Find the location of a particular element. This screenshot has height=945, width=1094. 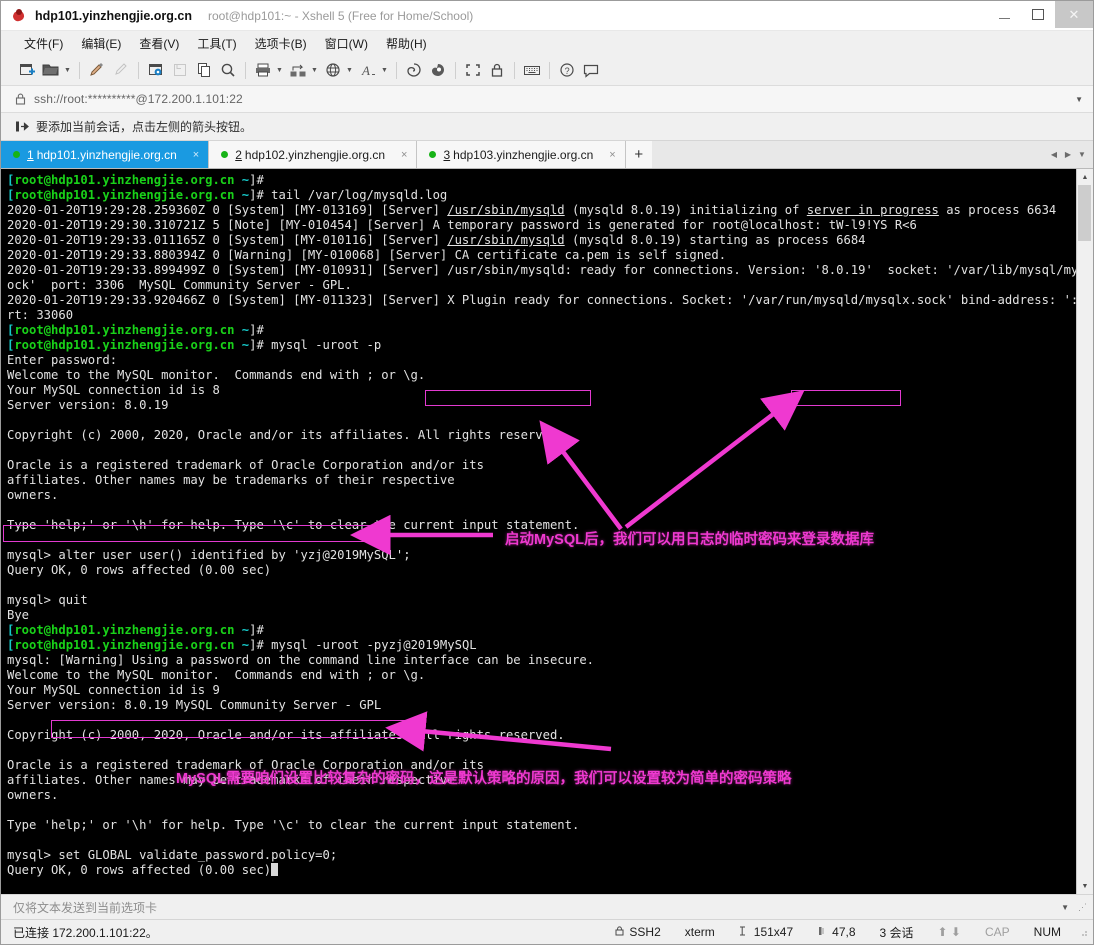

terminal-line: Bye is located at coordinates (18, 615).